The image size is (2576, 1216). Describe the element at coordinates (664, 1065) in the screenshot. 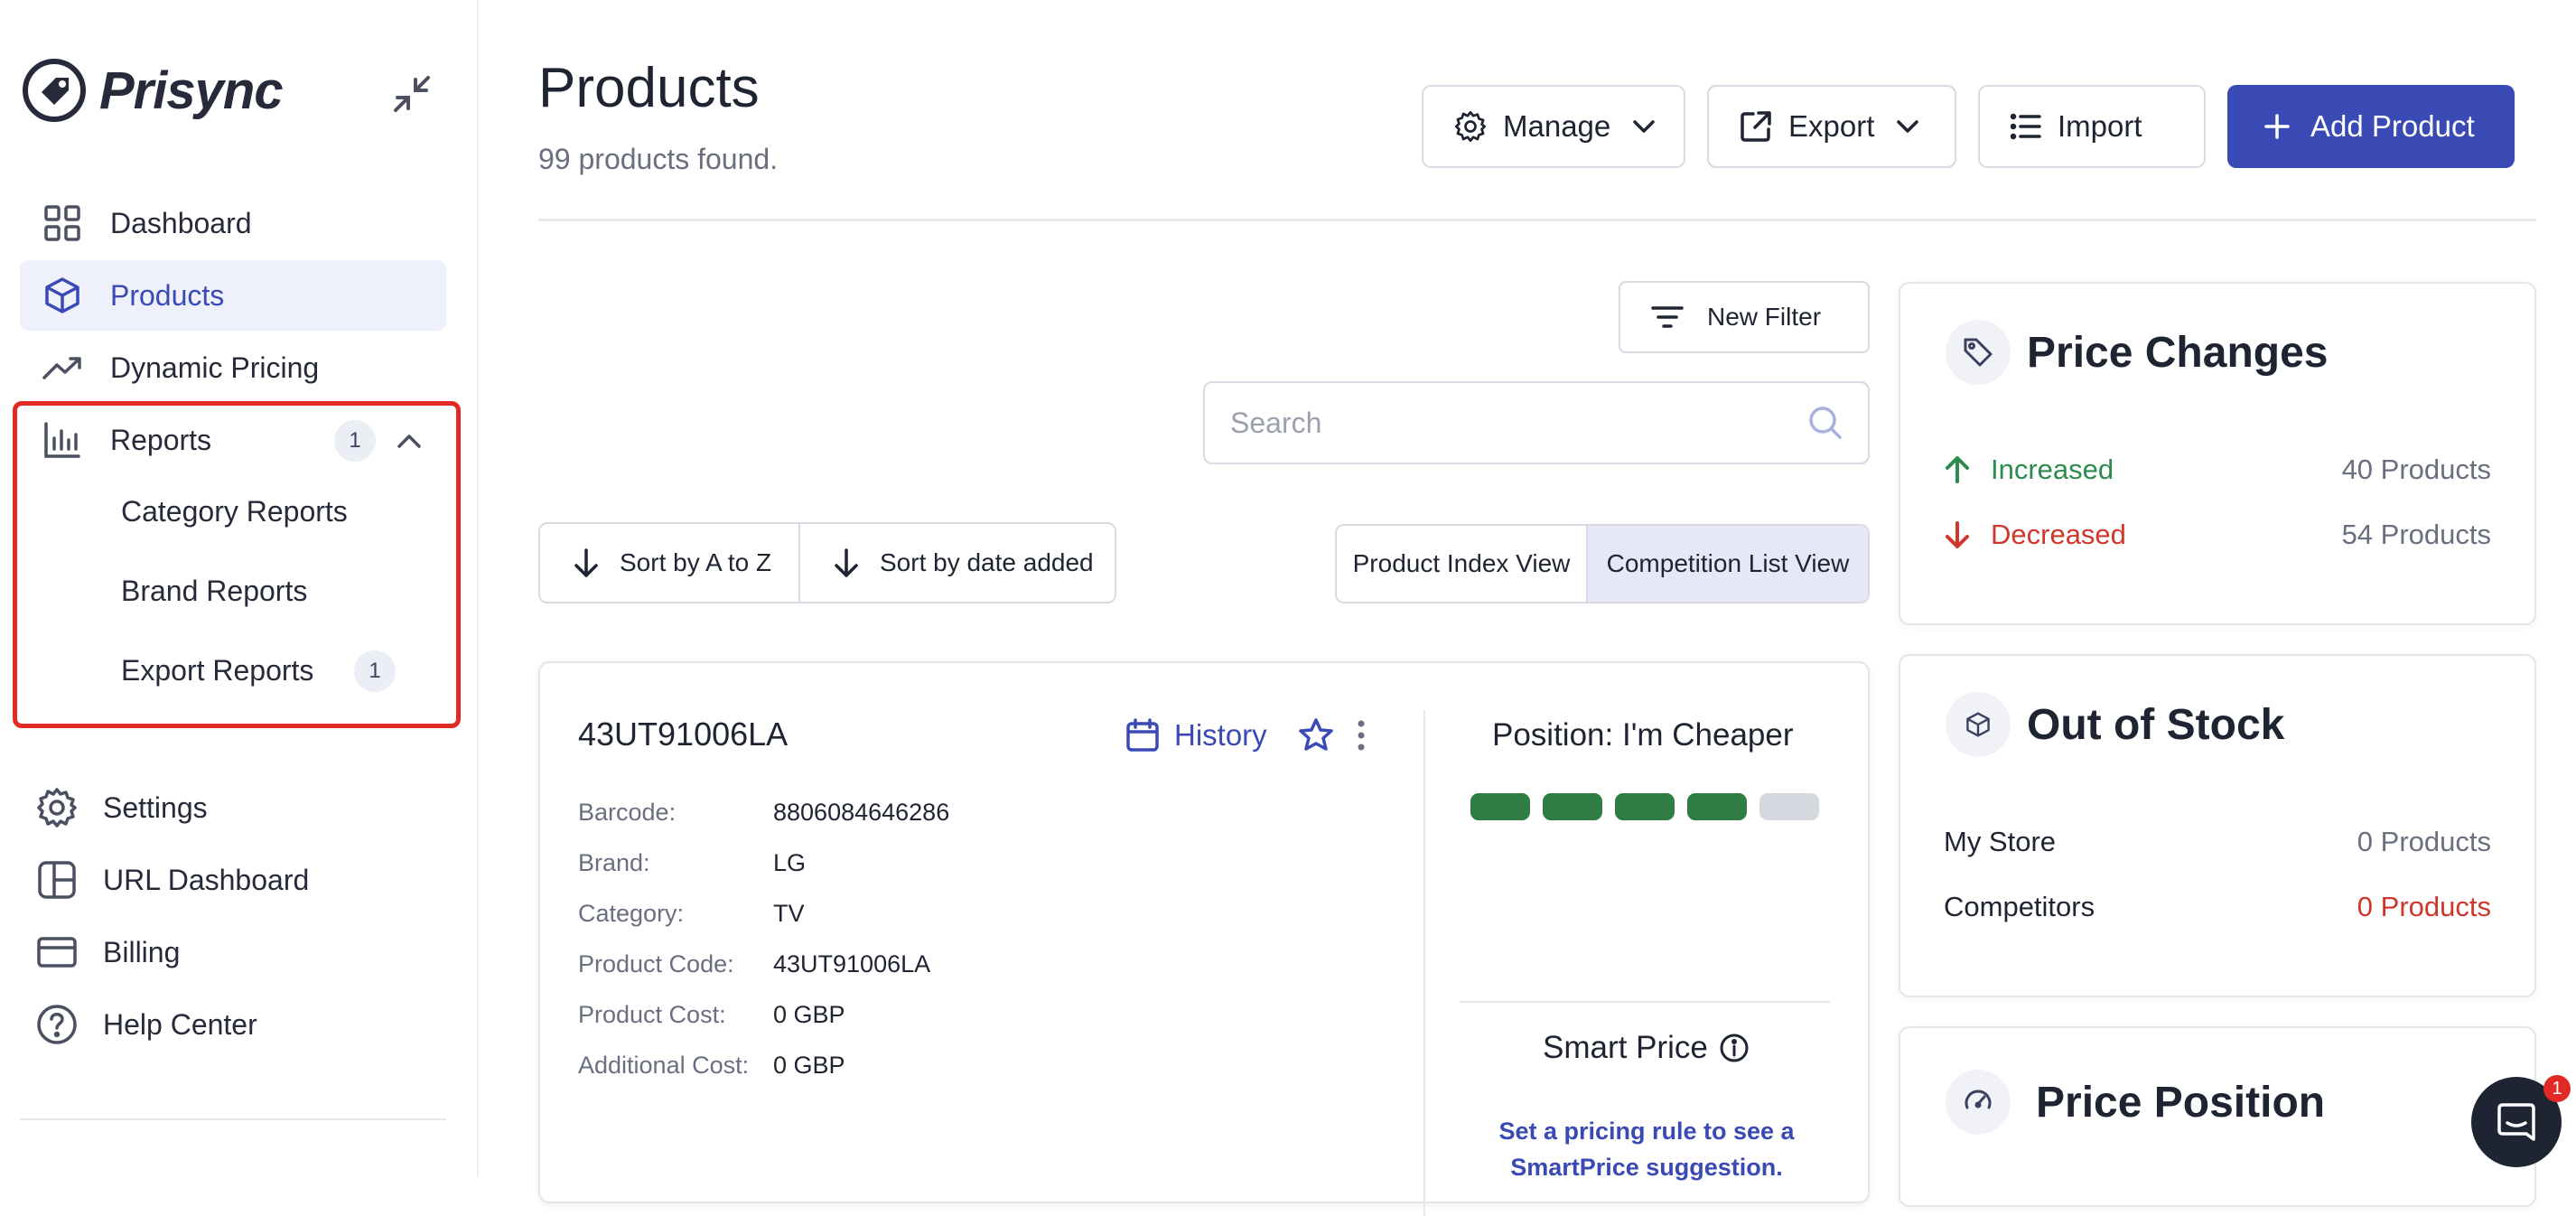

I see `field-key: Additional Cost:` at that location.